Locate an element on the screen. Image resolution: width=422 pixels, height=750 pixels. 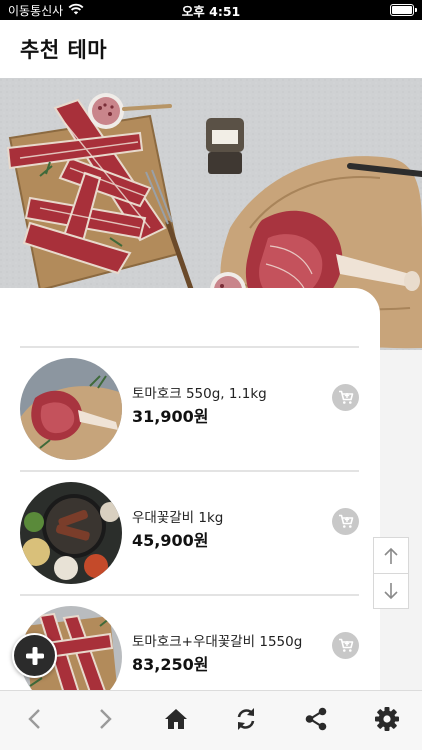
header: 추천 테마 is located at coordinates (211, 49).